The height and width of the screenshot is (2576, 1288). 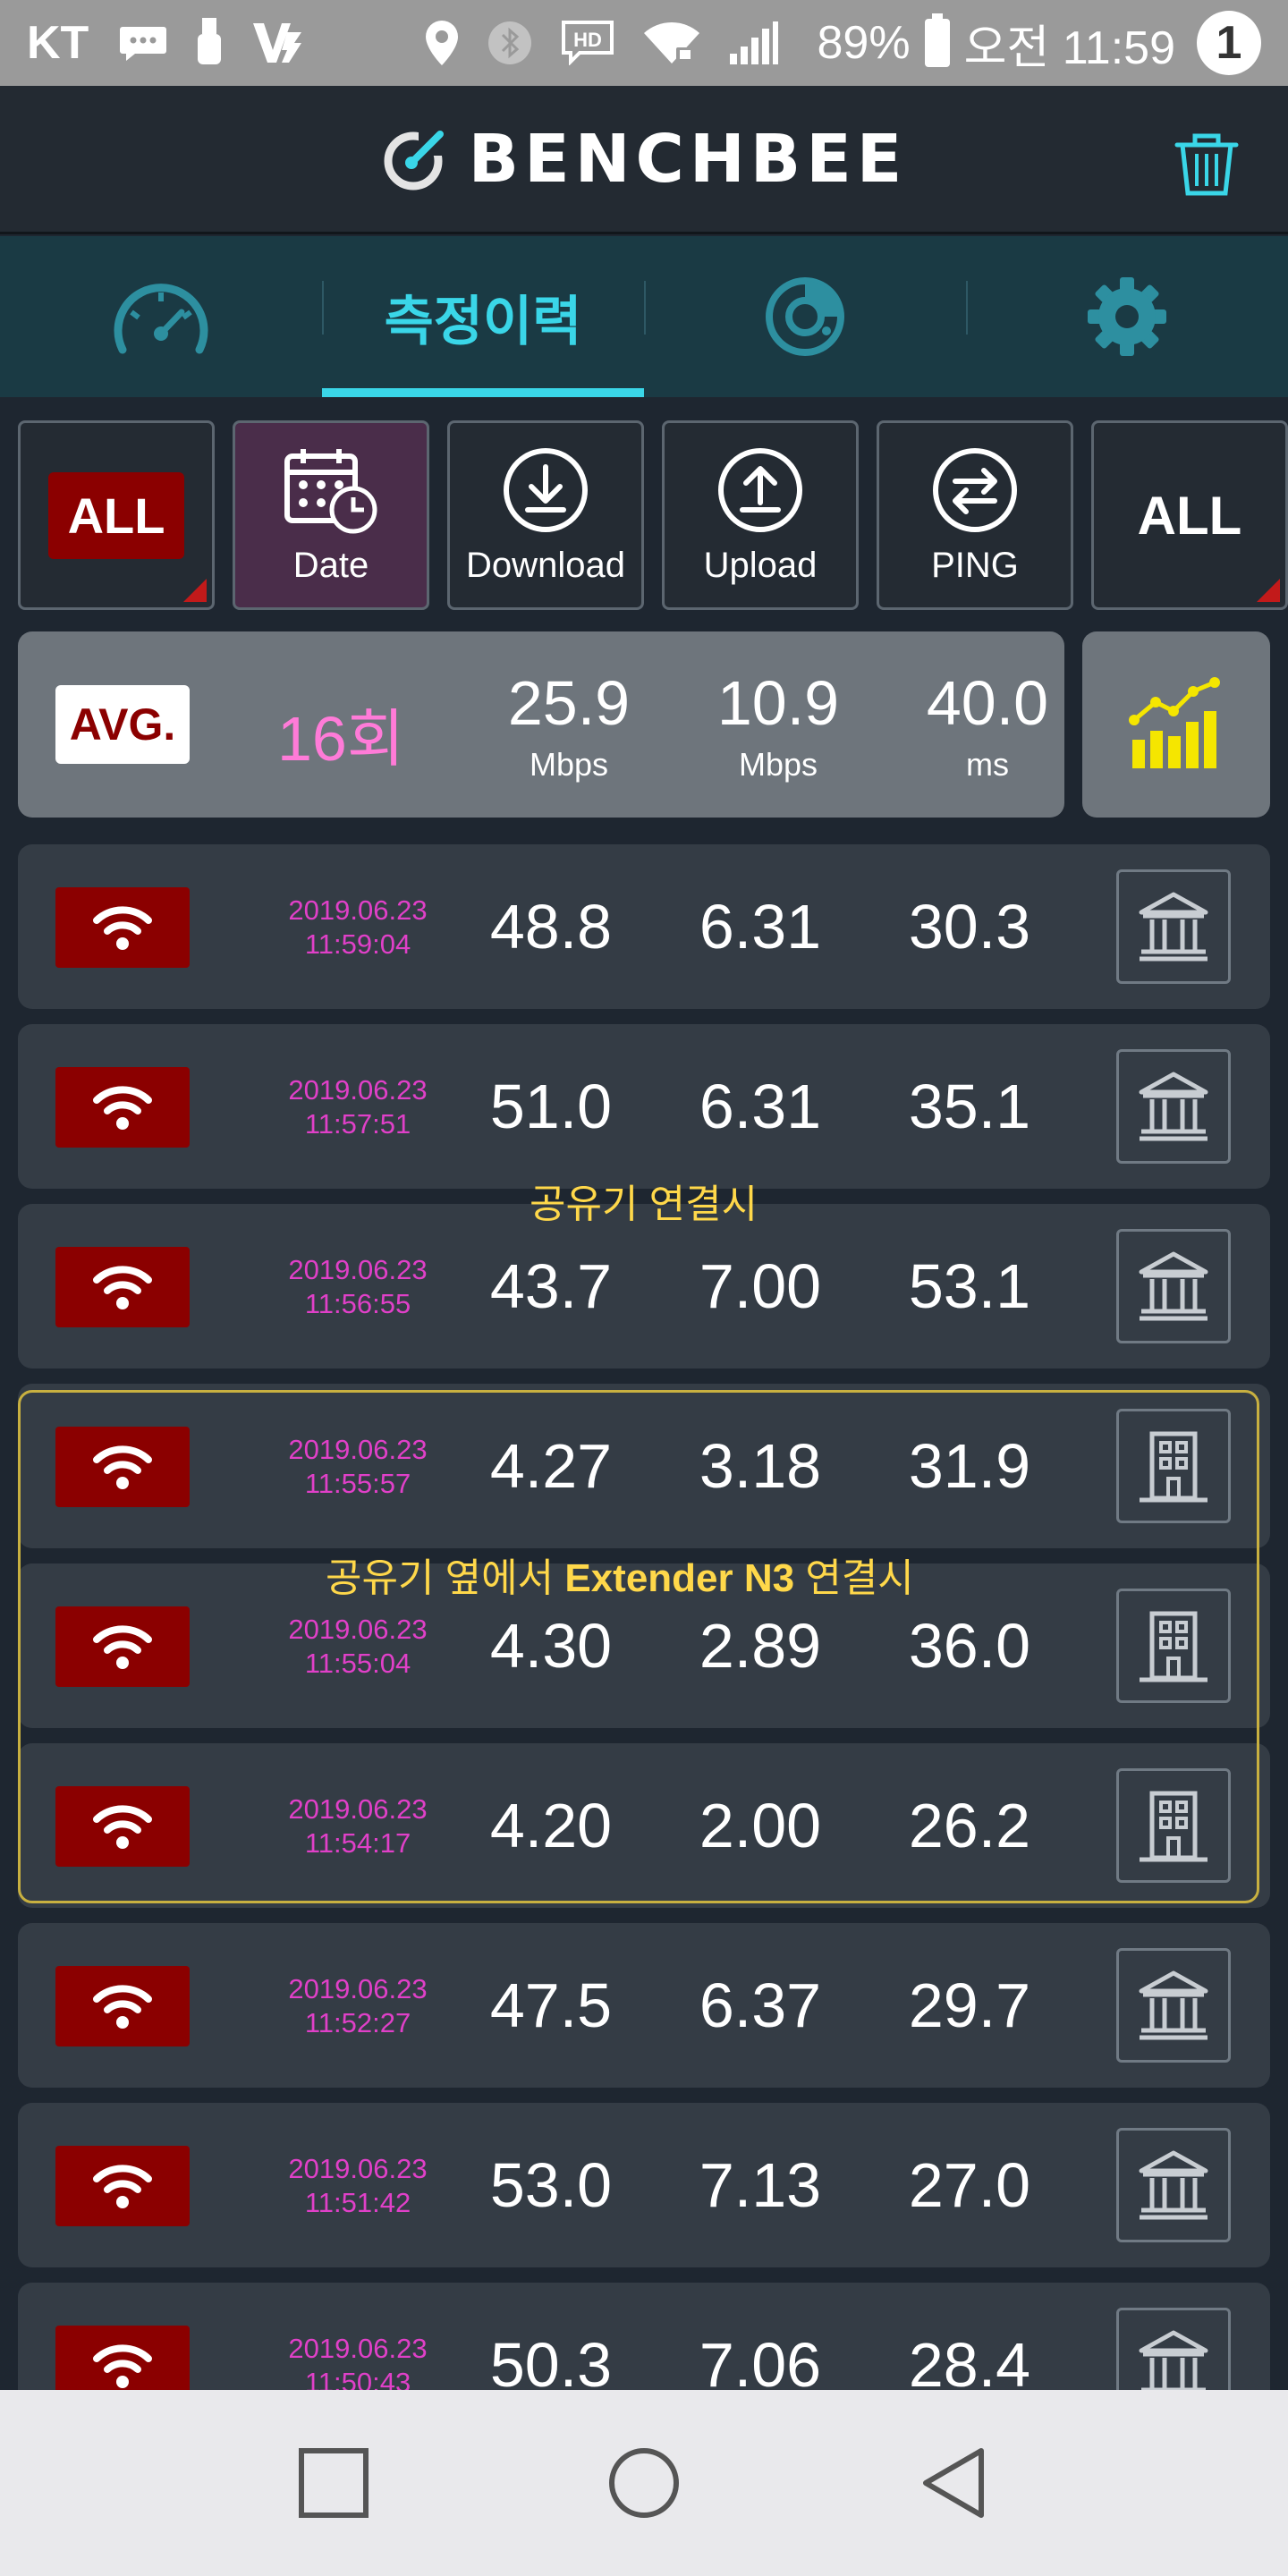 What do you see at coordinates (653, 516) in the screenshot?
I see `filter-bar: ALL Date Download Upload PING ALL` at bounding box center [653, 516].